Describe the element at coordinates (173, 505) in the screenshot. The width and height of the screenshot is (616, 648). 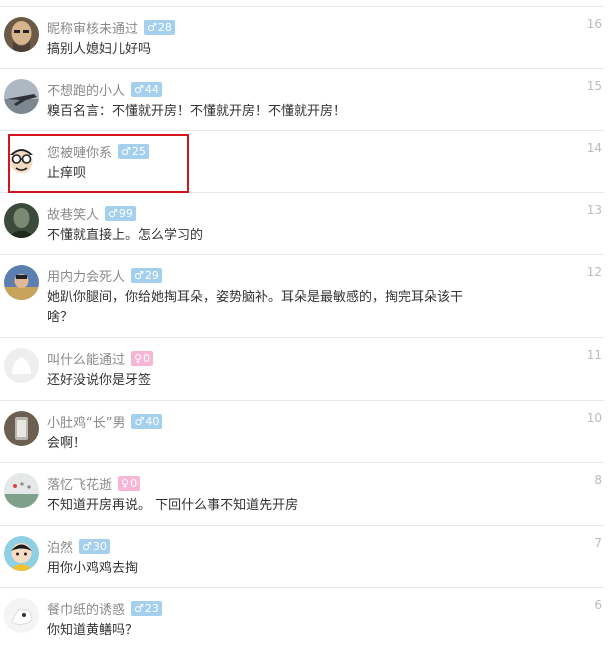
I see `comment-text: 不知道开房再说。 下回什么事不知道先开房` at that location.